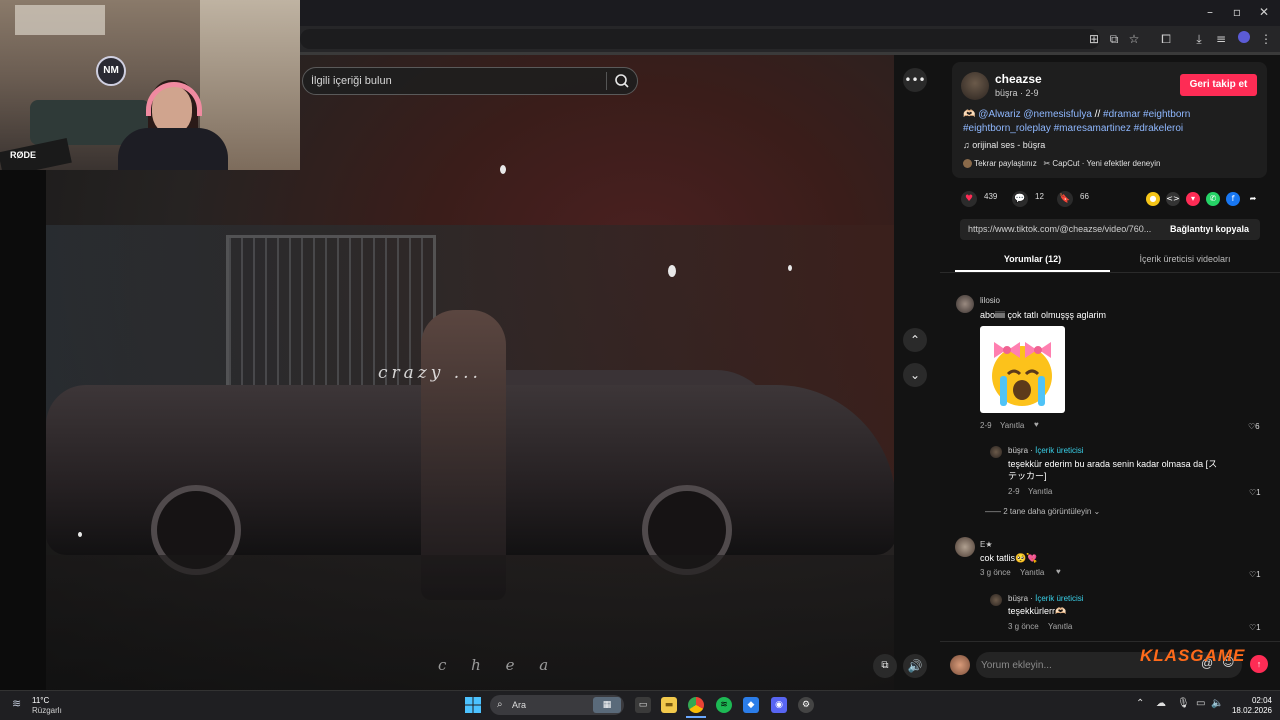 This screenshot has width=1280, height=720. I want to click on tab-comments: Yorumlar (12), so click(1032, 259).